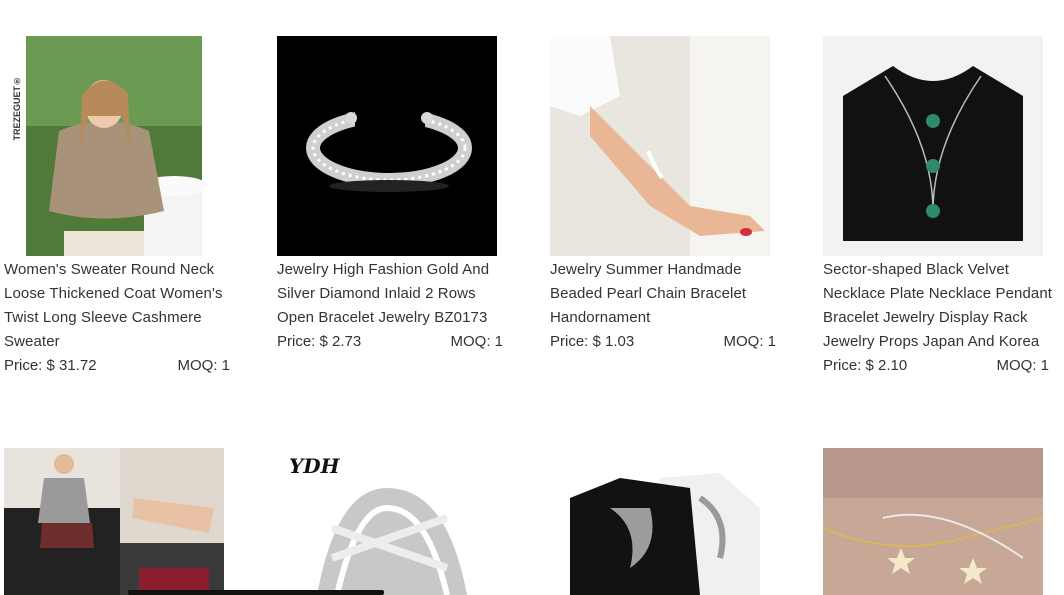  I want to click on product-price: Price: $ 2.73, so click(319, 341).